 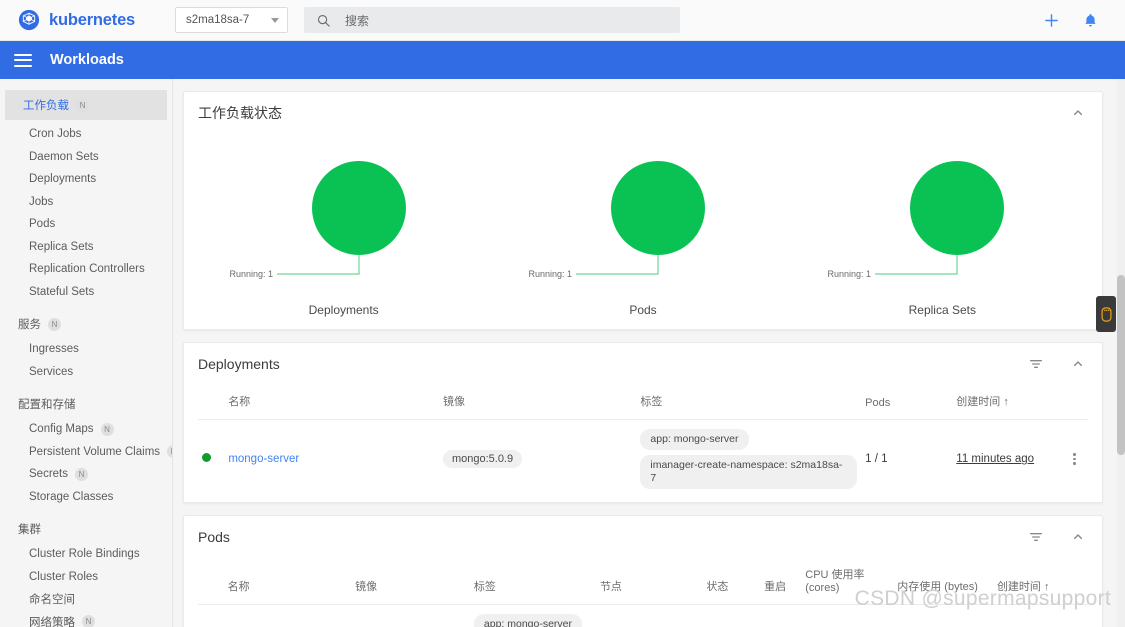 What do you see at coordinates (835, 575) in the screenshot?
I see `col-cpu-line1: CPU 使用率` at bounding box center [835, 575].